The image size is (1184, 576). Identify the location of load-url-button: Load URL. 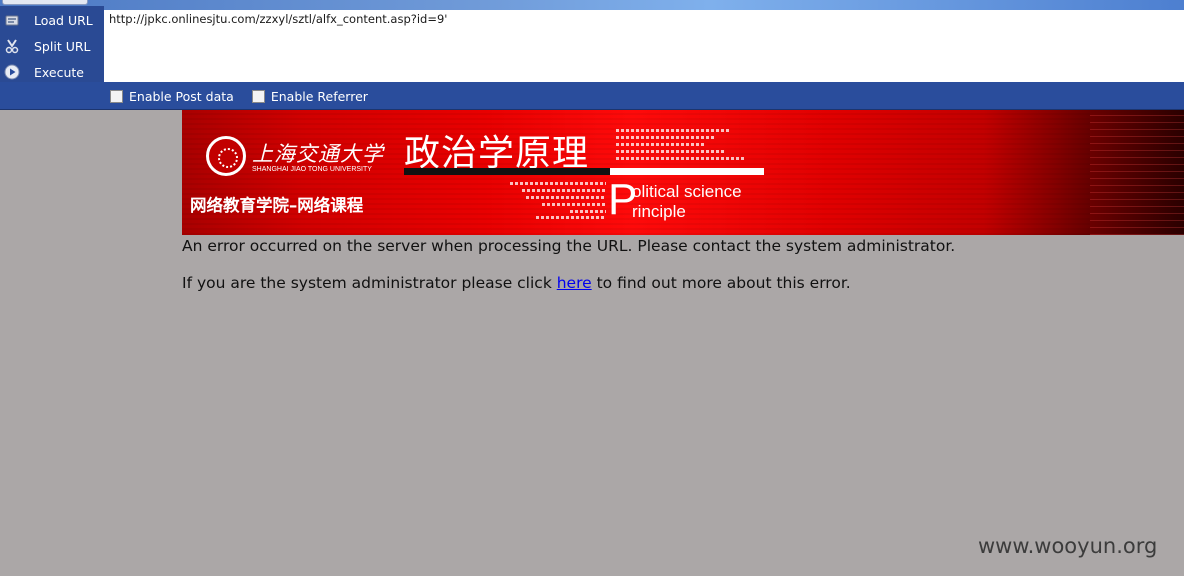
(52, 20).